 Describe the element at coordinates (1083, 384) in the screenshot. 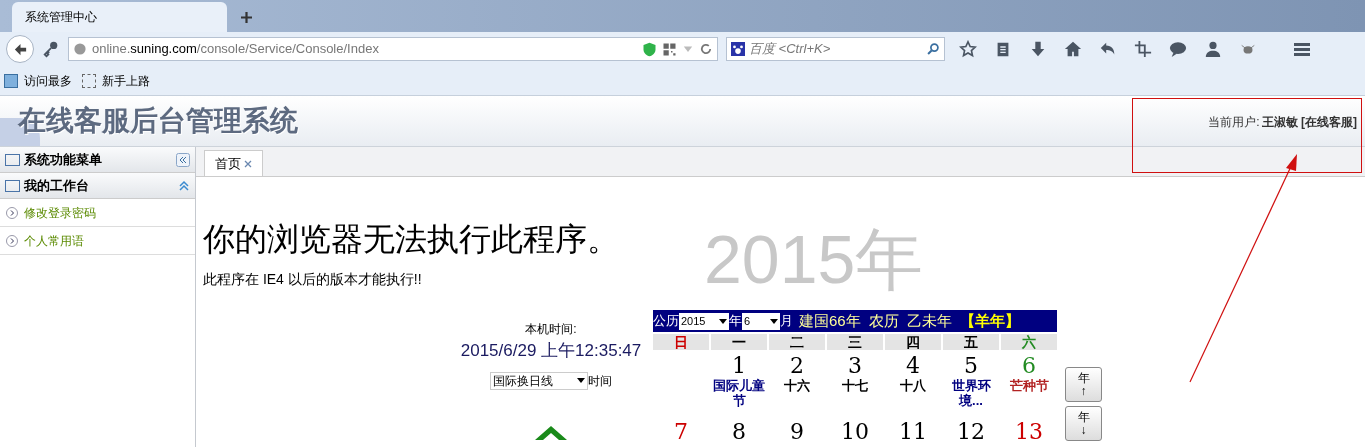

I see `year-step-button: 年 ↑` at that location.